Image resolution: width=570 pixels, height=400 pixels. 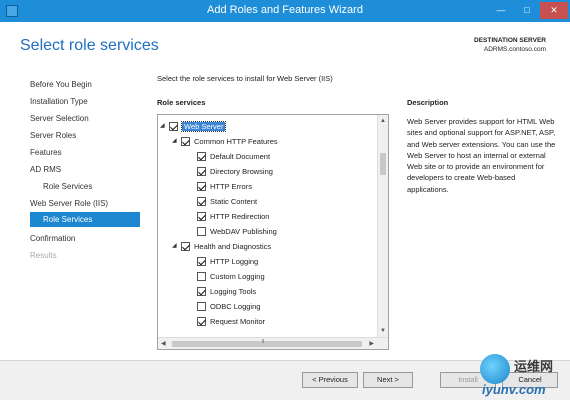 I want to click on tree-node-label: Common HTTP Features, so click(x=236, y=141).